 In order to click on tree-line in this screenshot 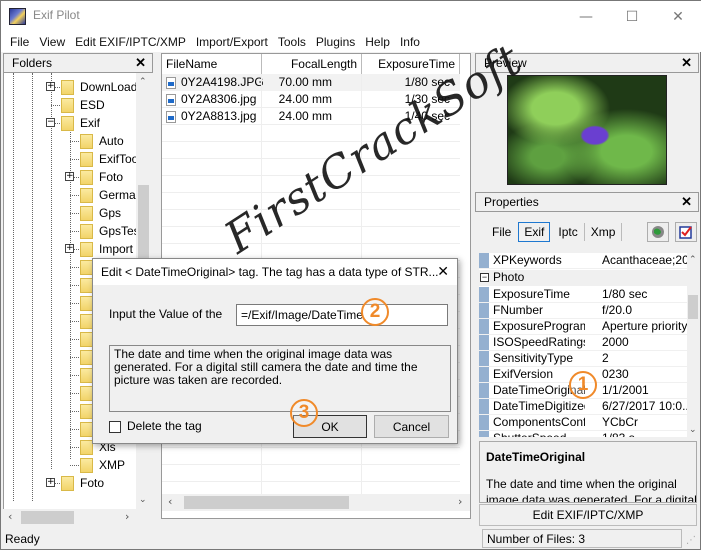, I will do `click(13, 287)`.